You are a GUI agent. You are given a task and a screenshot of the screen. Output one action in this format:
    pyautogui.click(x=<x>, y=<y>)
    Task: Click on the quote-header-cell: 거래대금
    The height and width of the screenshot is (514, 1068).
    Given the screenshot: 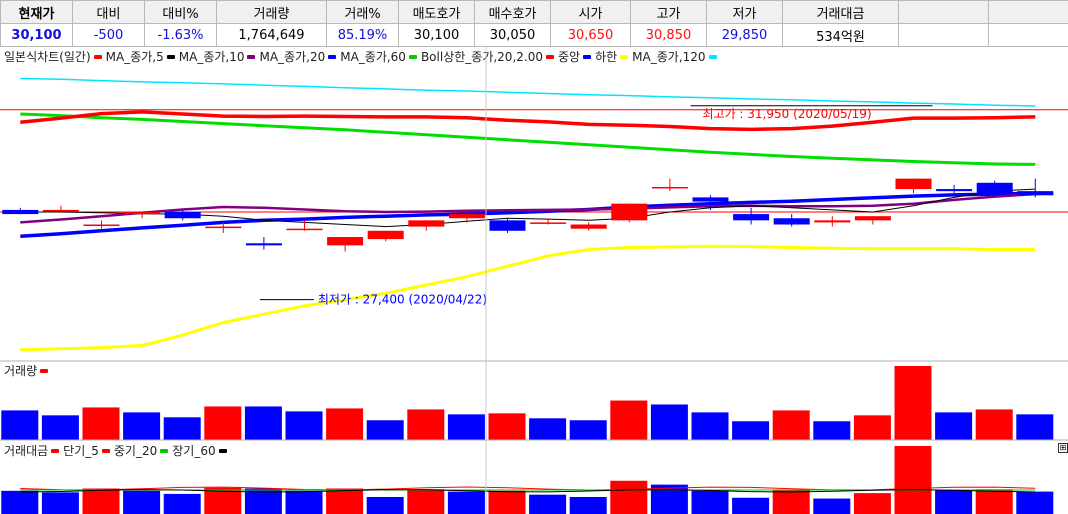 What is the action you would take?
    pyautogui.click(x=840, y=12)
    